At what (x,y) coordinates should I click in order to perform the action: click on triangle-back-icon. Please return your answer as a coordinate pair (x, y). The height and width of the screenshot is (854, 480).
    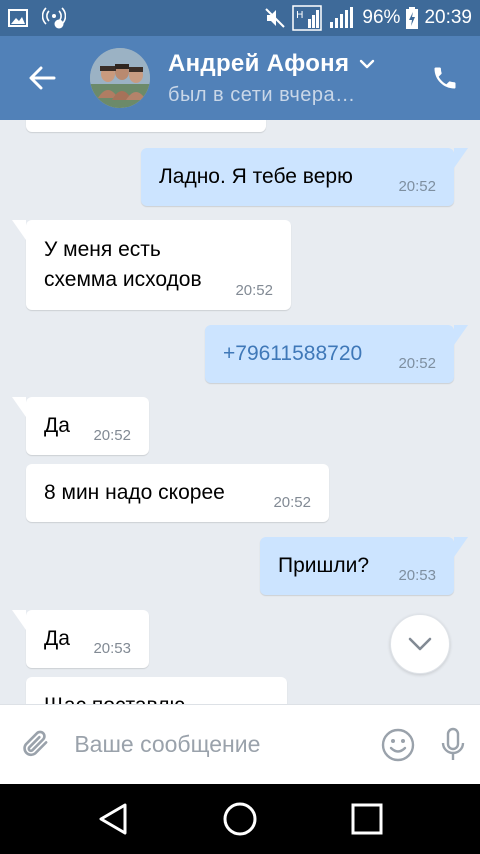
    Looking at the image, I should click on (113, 819).